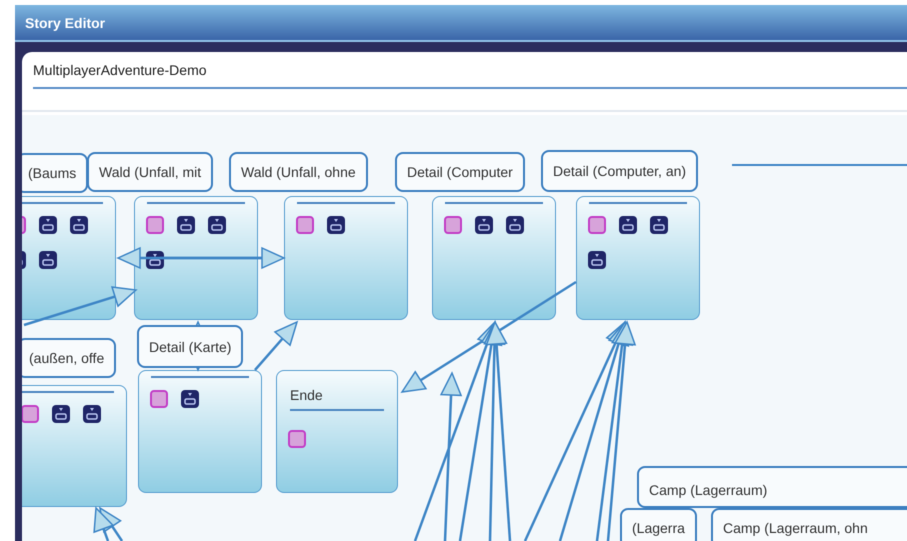 Image resolution: width=907 pixels, height=541 pixels. What do you see at coordinates (298, 172) in the screenshot?
I see `node-label: Wald (Unfall, ohne` at bounding box center [298, 172].